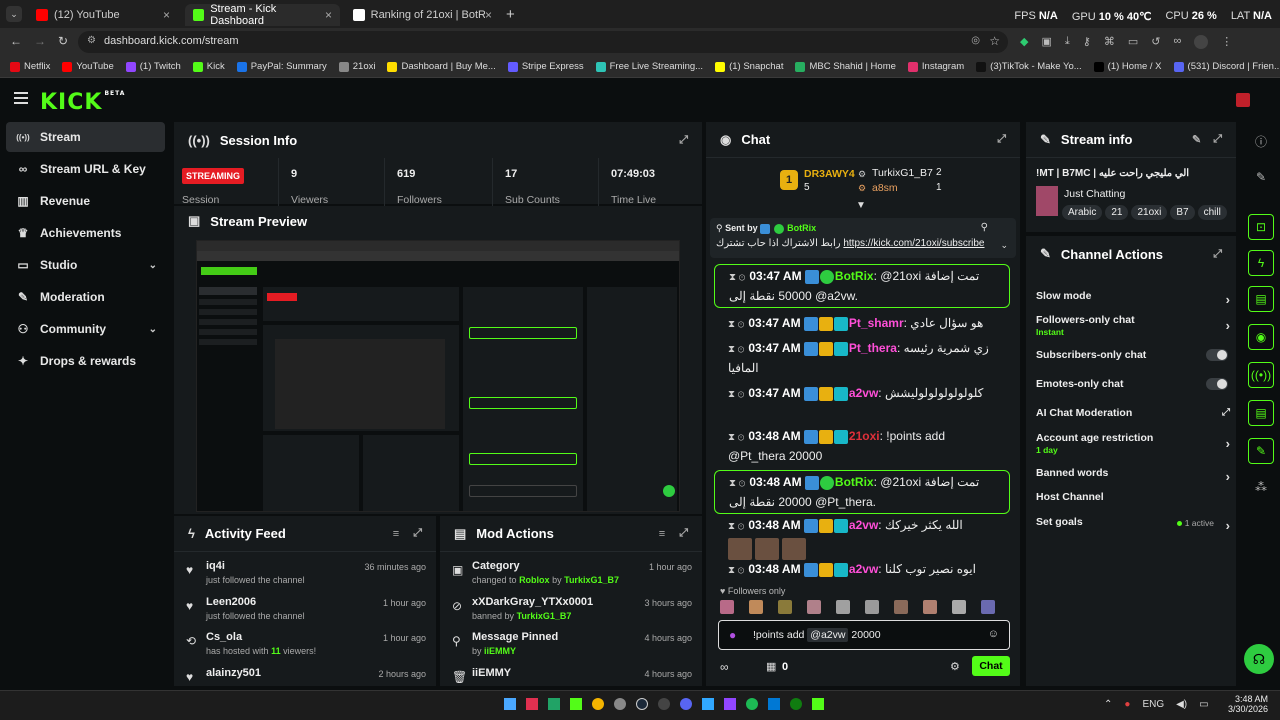 The height and width of the screenshot is (720, 1280). Describe the element at coordinates (88, 66) in the screenshot. I see `bookmark-item: YouTube` at that location.